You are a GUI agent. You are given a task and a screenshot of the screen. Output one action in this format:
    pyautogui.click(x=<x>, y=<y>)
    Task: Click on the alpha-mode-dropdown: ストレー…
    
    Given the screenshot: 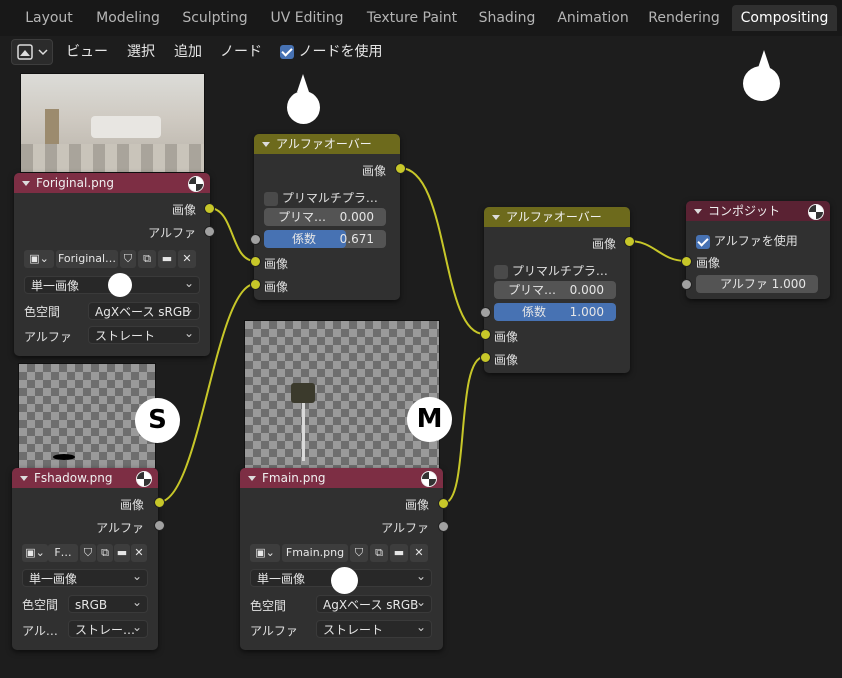 What is the action you would take?
    pyautogui.click(x=108, y=628)
    